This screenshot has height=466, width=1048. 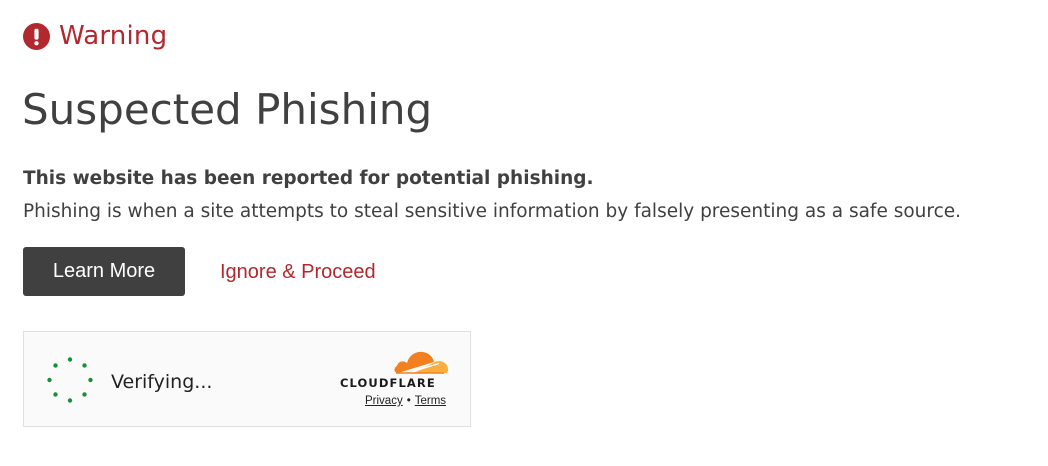 I want to click on exclamation-circle-icon, so click(x=36, y=36).